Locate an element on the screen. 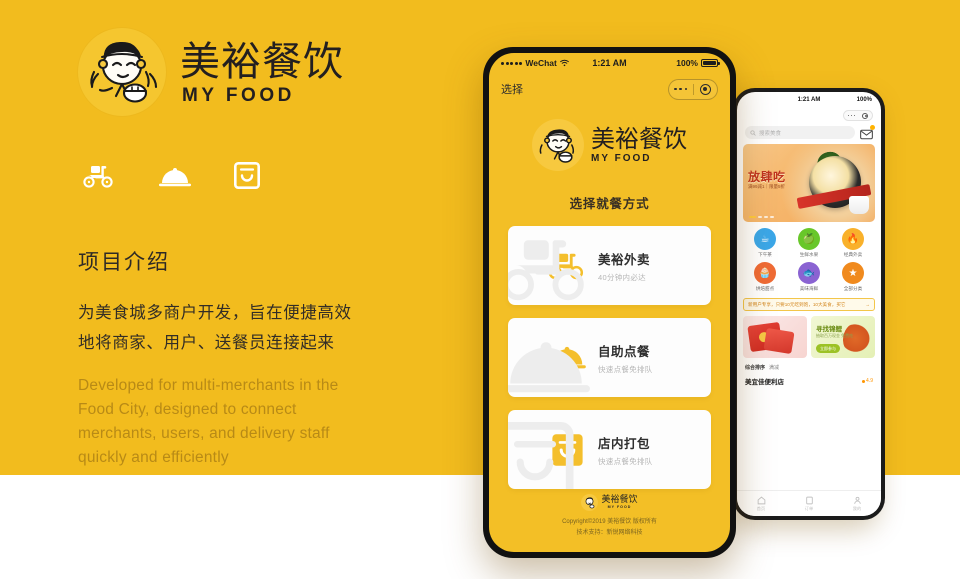  store-list-item: 美宜佳便利店 4.9 is located at coordinates (809, 381).